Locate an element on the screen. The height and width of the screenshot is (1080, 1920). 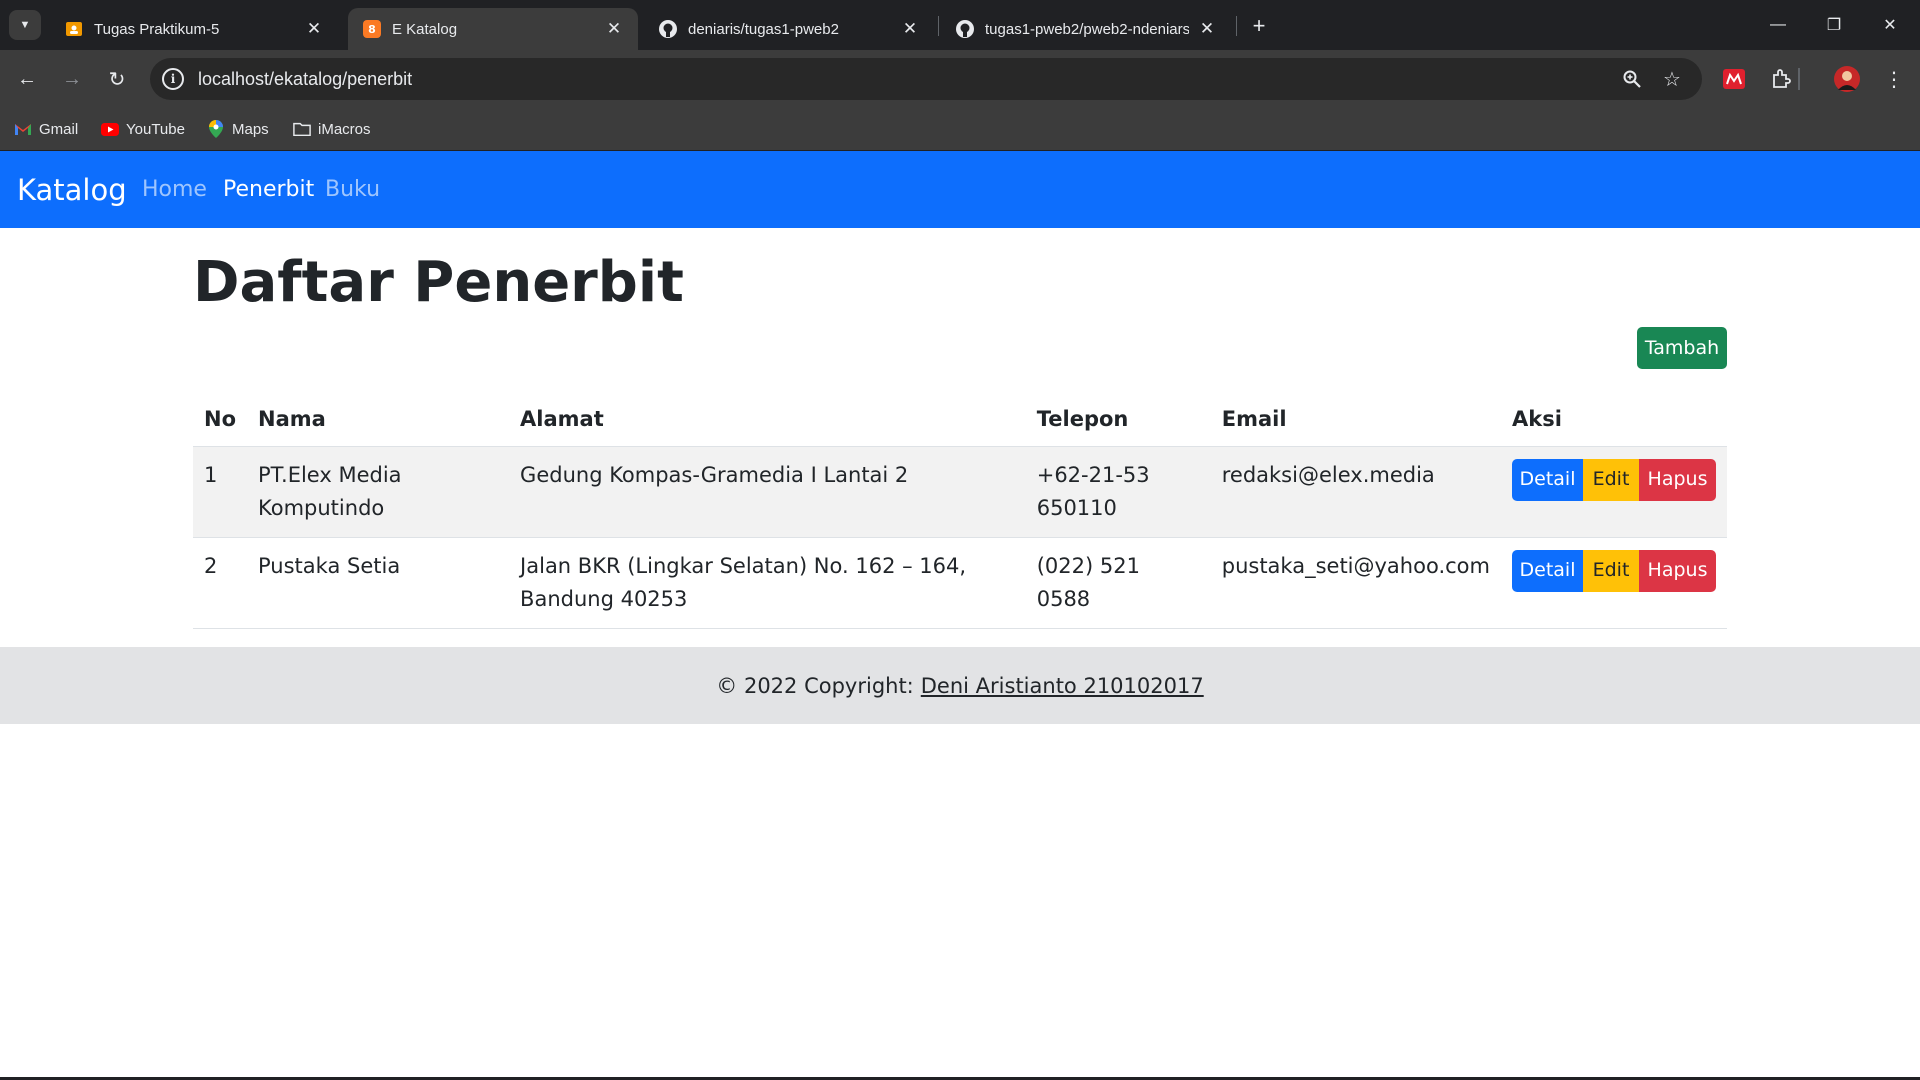
nav-link-buku: Buku is located at coordinates (352, 189).